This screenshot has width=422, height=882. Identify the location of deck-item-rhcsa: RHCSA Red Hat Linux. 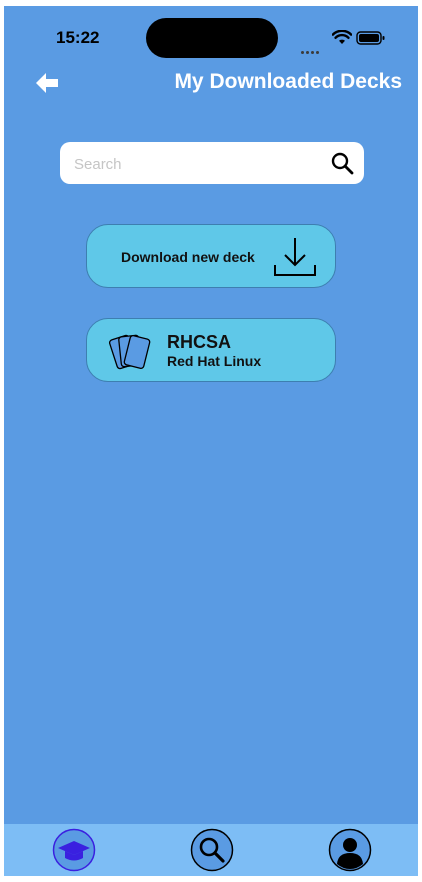
(211, 350).